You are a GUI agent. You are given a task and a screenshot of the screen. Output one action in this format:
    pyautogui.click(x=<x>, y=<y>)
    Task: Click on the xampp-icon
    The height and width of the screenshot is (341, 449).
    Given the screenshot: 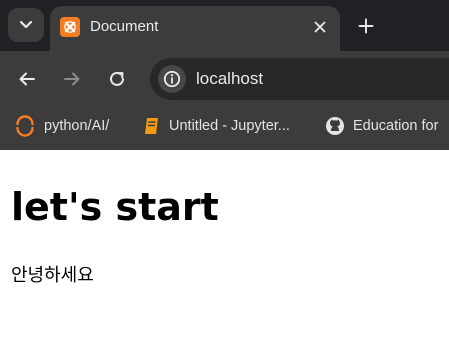 What is the action you would take?
    pyautogui.click(x=70, y=27)
    